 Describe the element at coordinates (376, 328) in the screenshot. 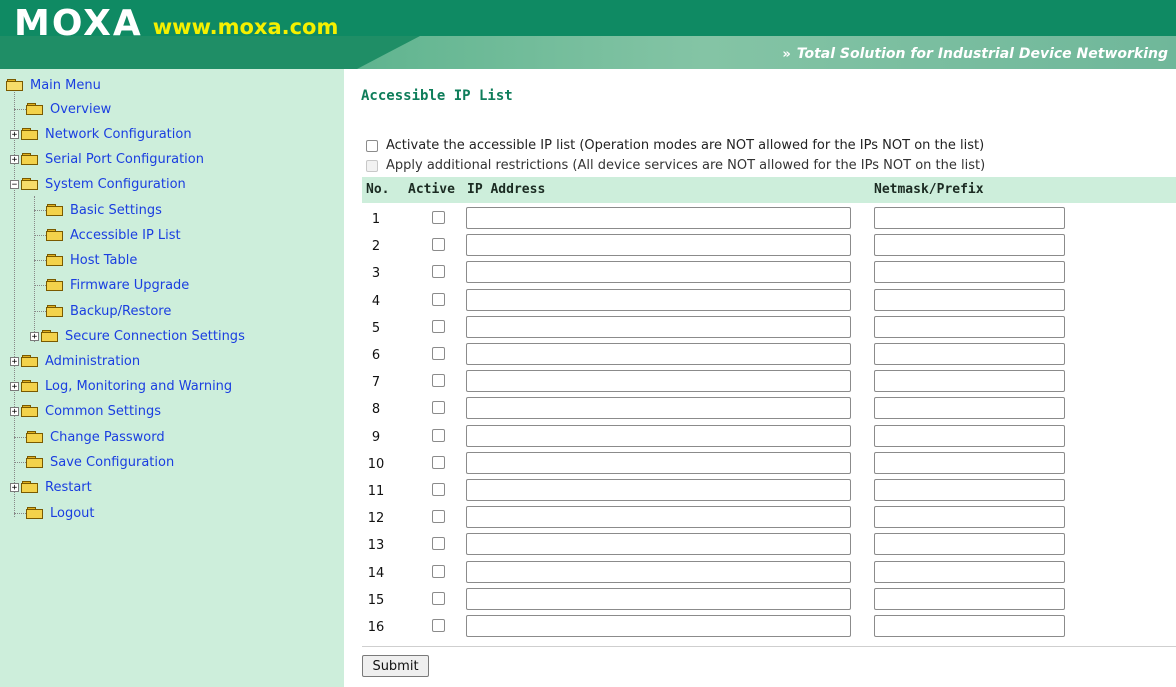

I see `row-number: 5` at that location.